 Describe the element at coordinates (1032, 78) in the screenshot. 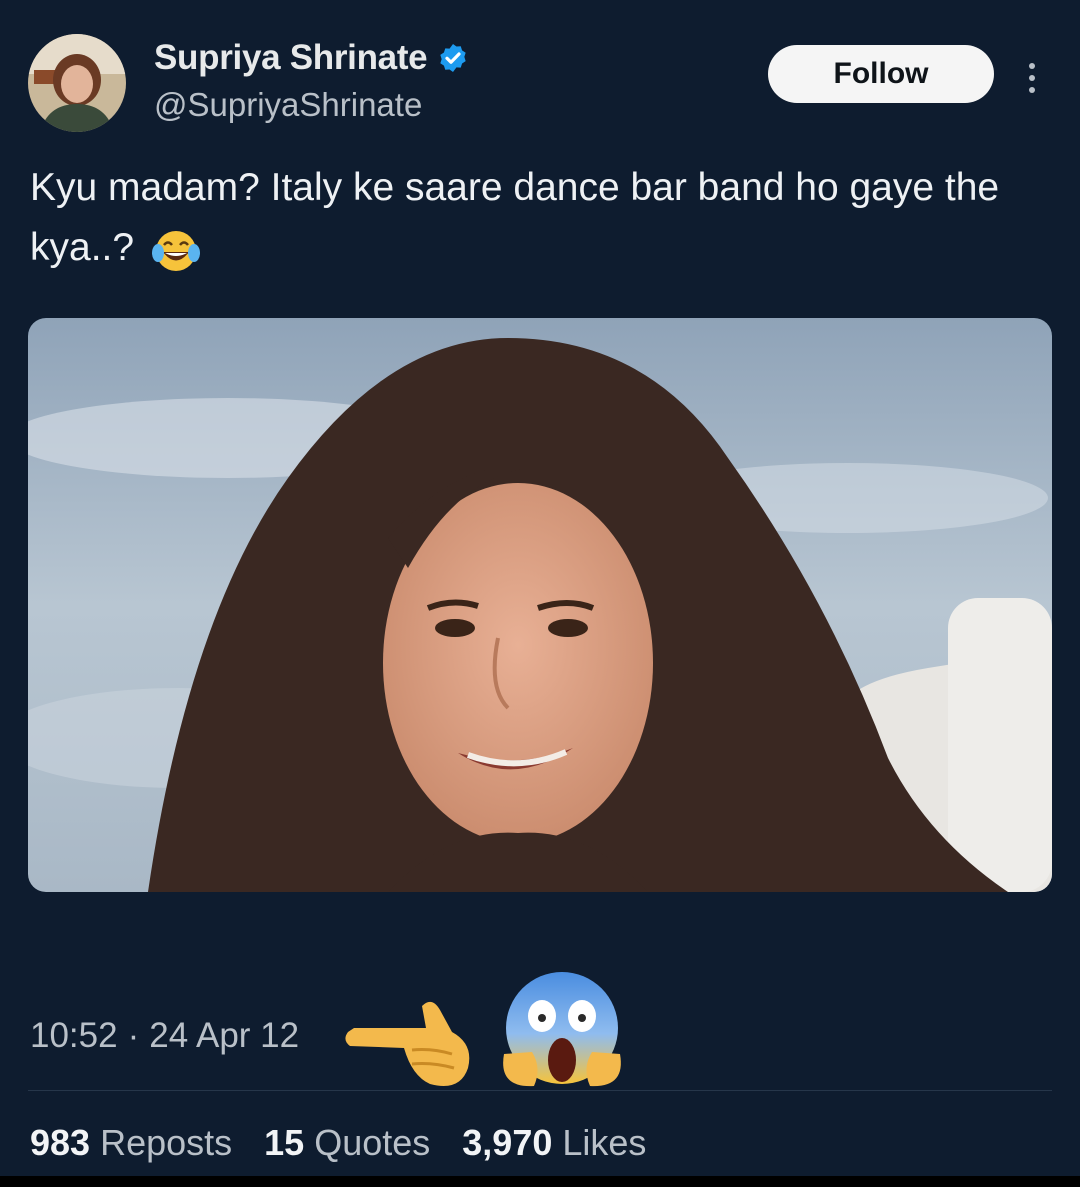

I see `more-options-icon` at that location.